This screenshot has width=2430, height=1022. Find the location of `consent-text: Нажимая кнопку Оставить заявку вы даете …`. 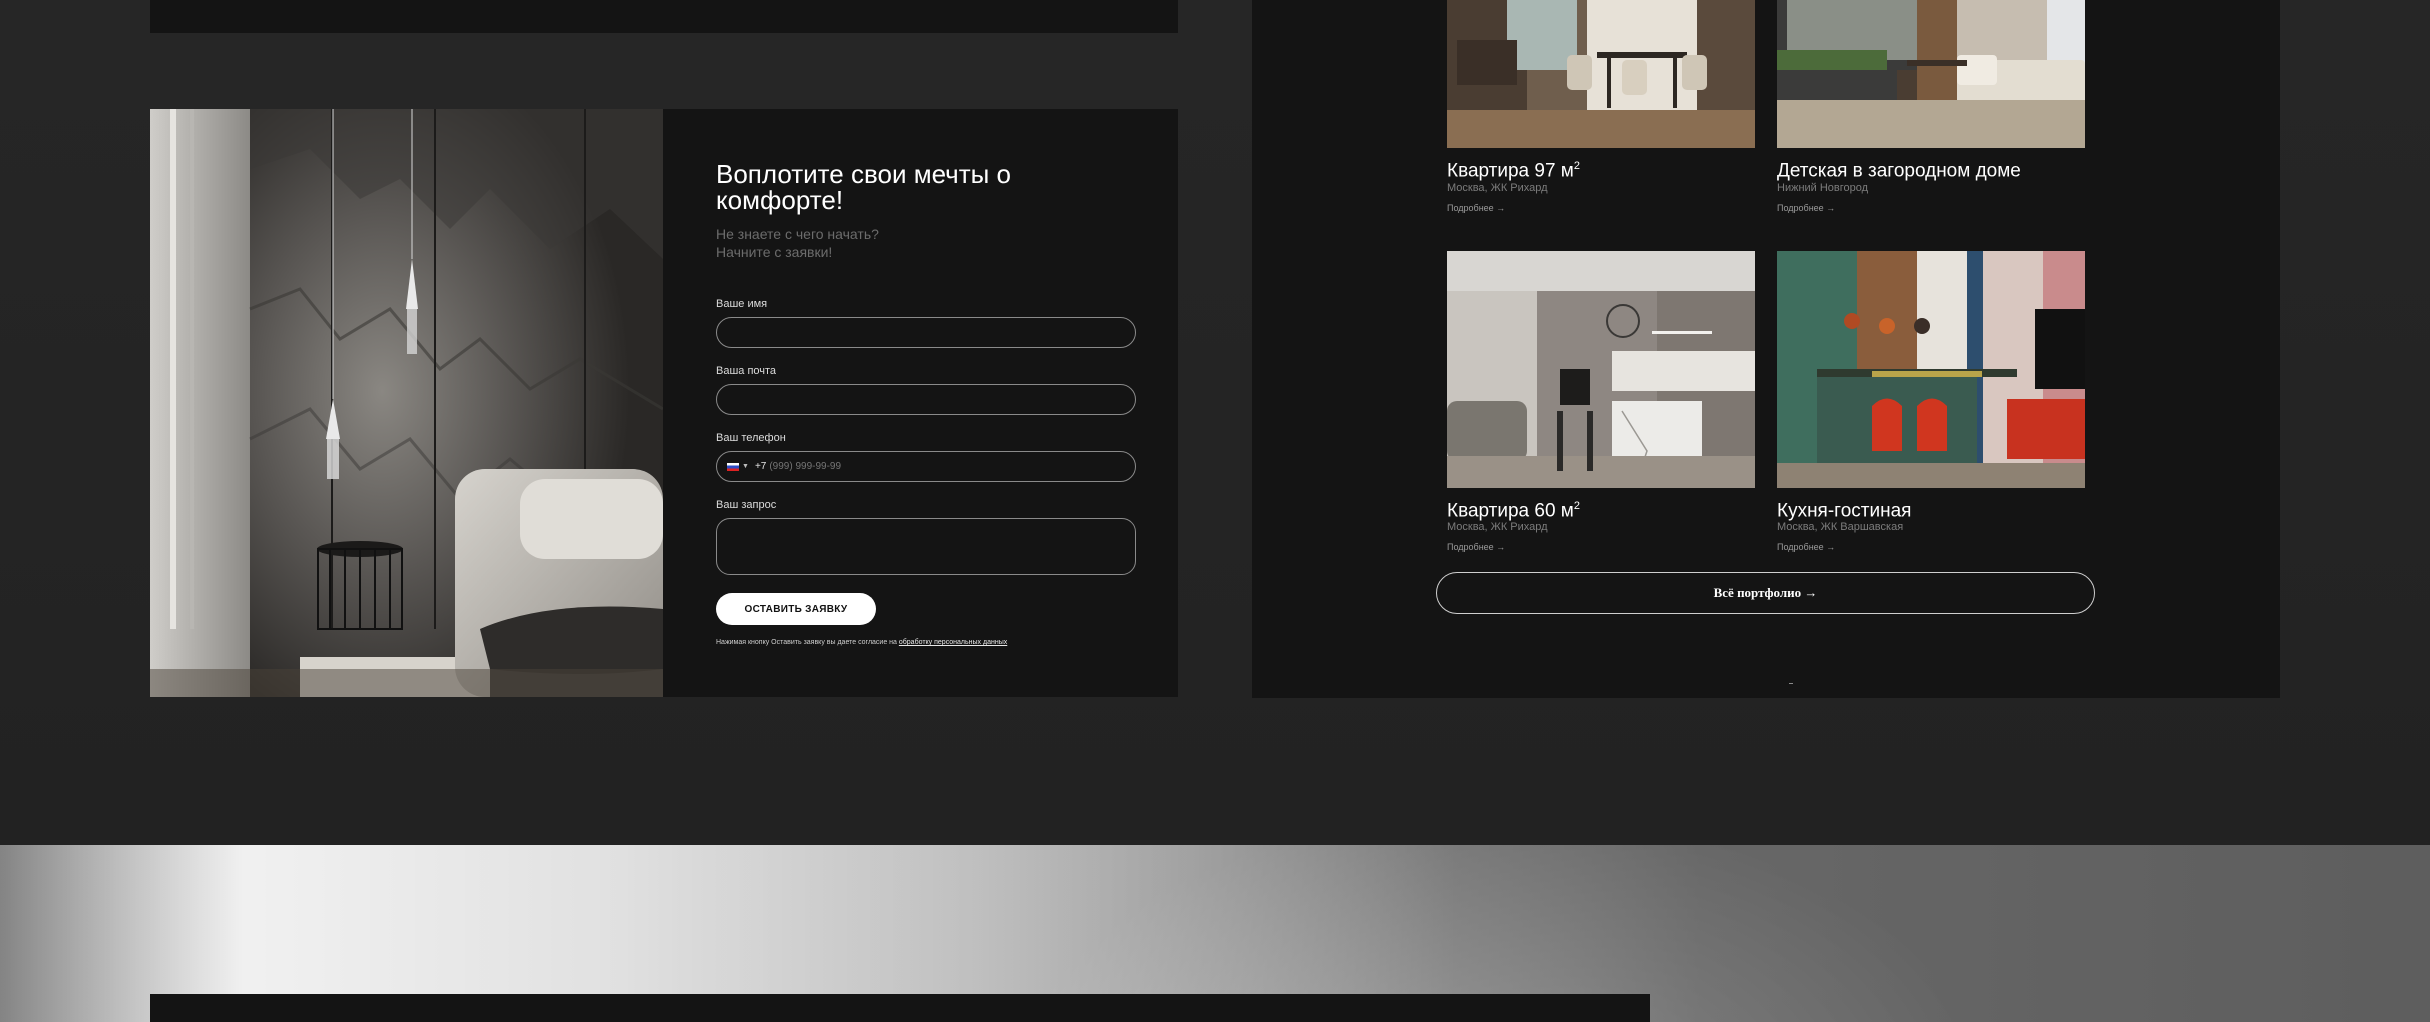

consent-text: Нажимая кнопку Оставить заявку вы даете … is located at coordinates (926, 642).